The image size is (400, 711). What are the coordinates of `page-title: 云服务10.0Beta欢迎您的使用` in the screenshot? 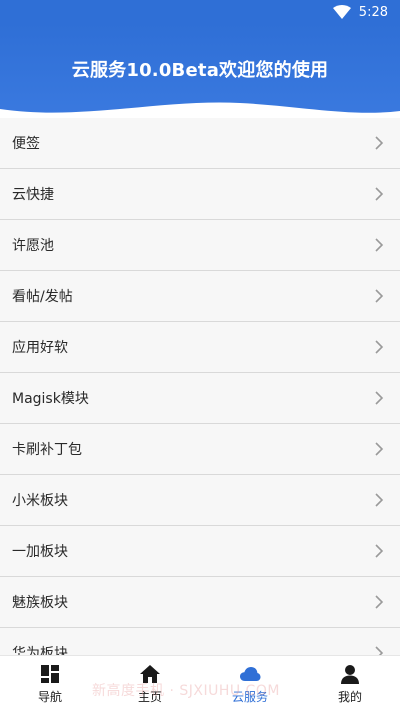 It's located at (200, 70).